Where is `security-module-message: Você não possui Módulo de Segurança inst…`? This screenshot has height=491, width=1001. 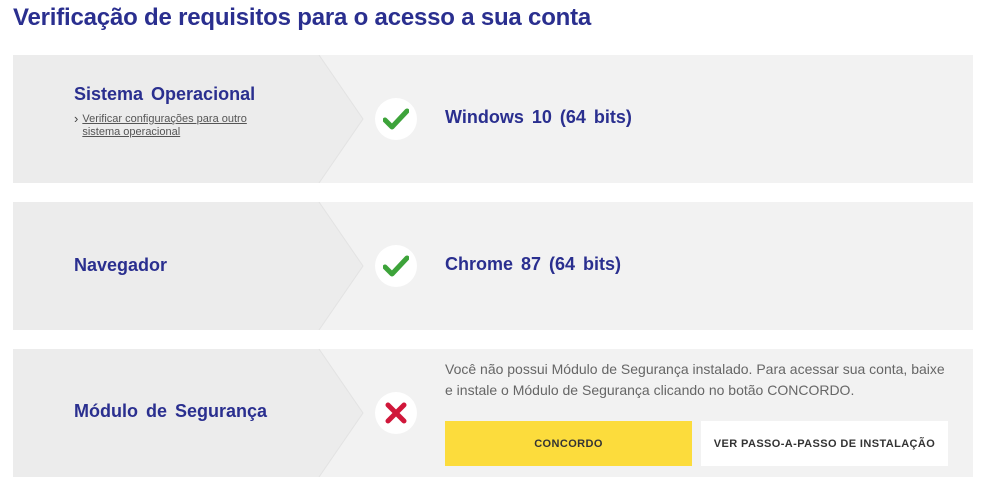 security-module-message: Você não possui Módulo de Segurança inst… is located at coordinates (695, 379).